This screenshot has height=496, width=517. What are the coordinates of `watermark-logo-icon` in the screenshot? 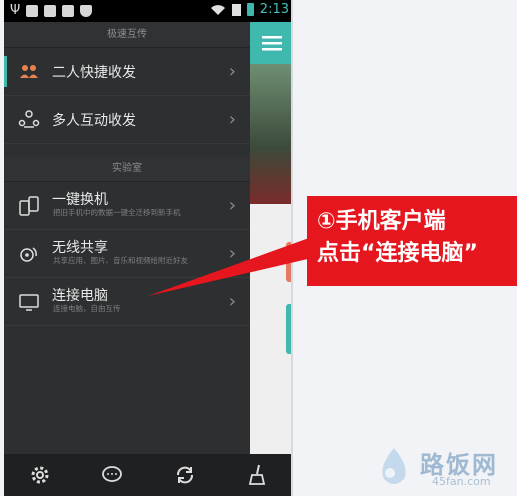 It's located at (394, 466).